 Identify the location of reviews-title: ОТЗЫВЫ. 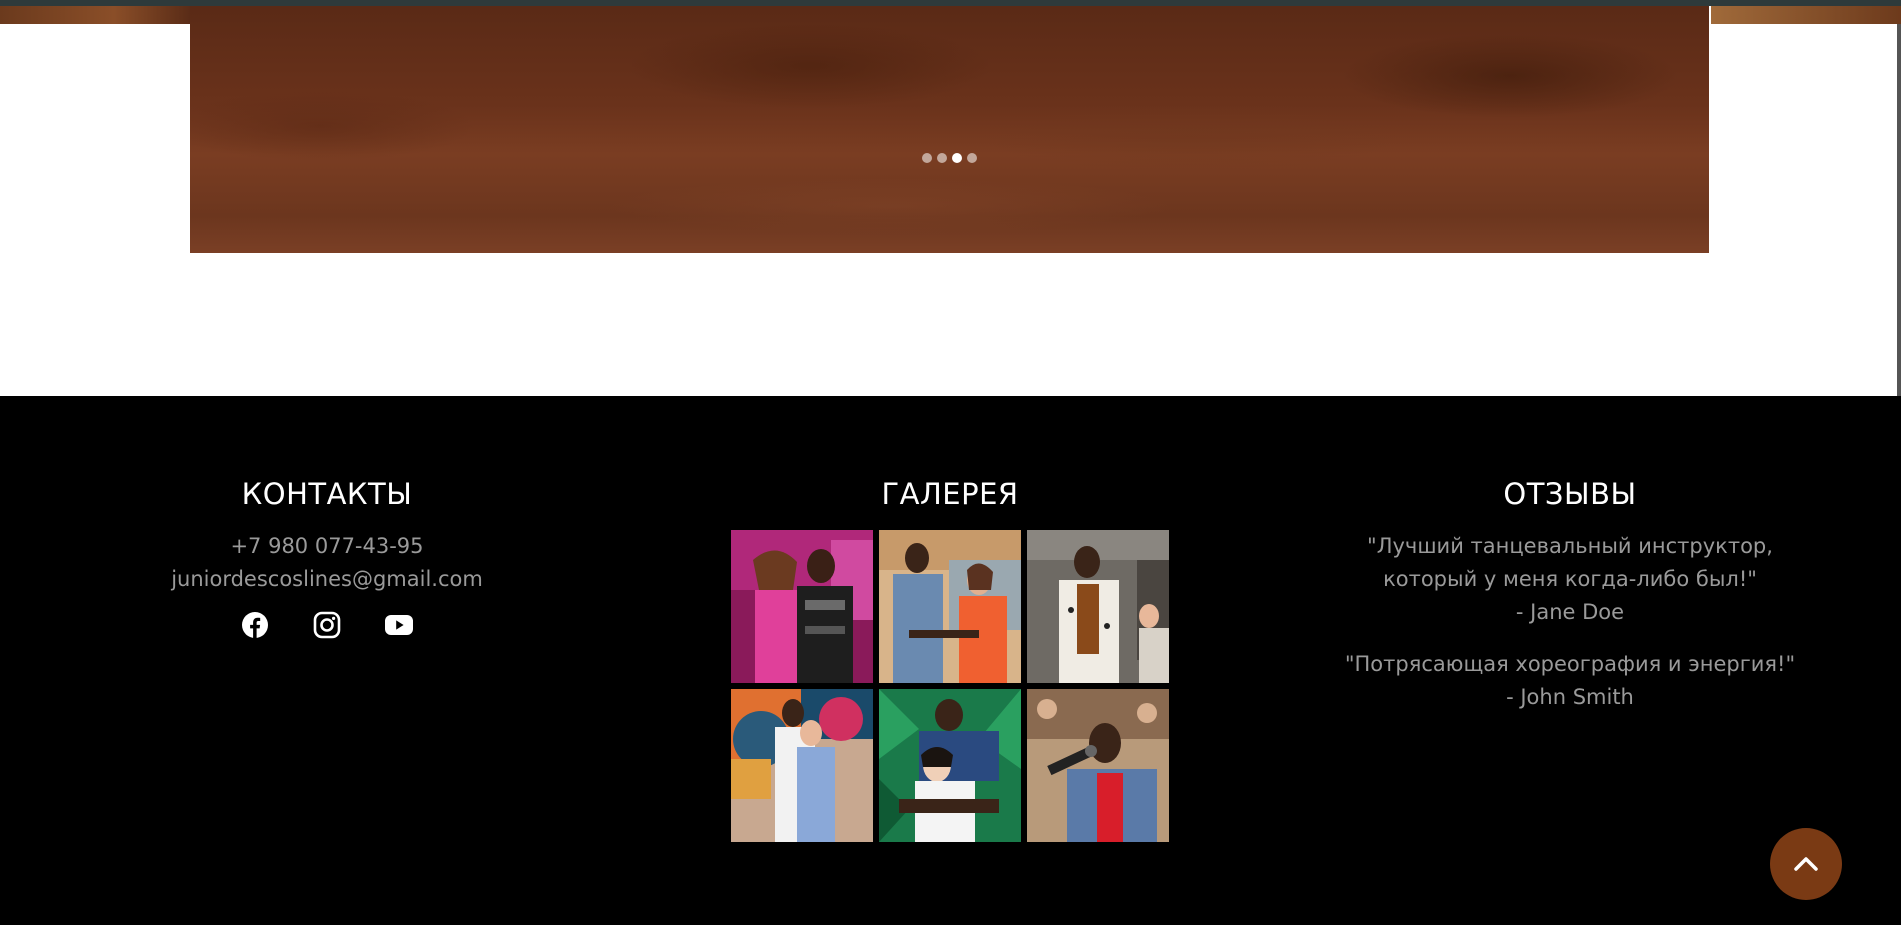
(1570, 494).